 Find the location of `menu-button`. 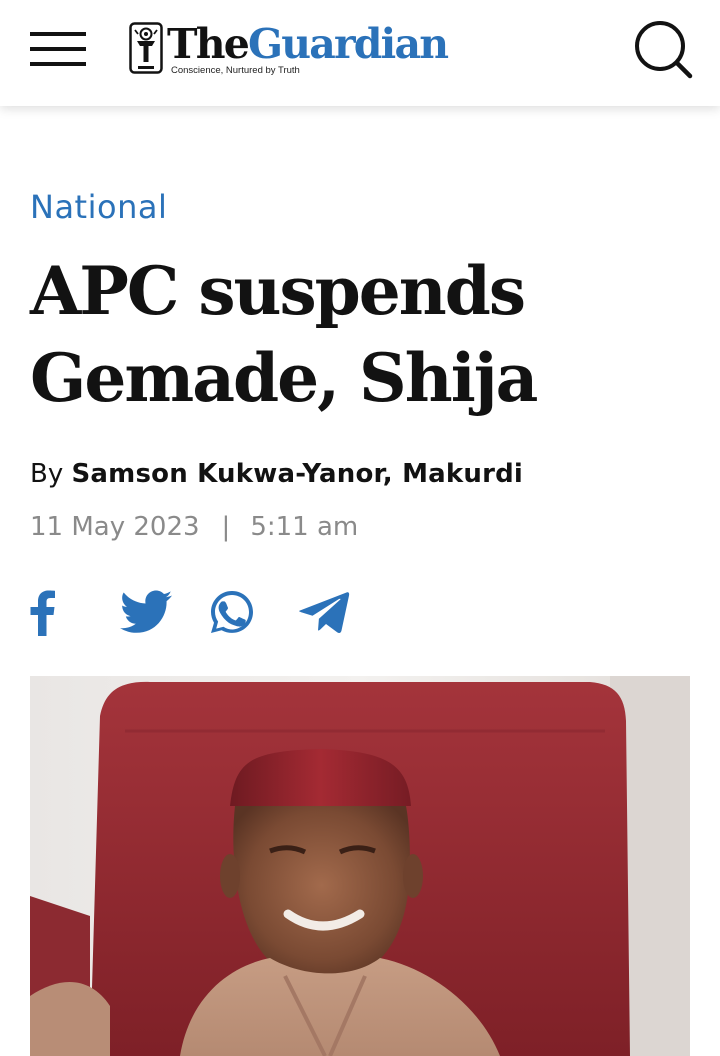

menu-button is located at coordinates (58, 50).